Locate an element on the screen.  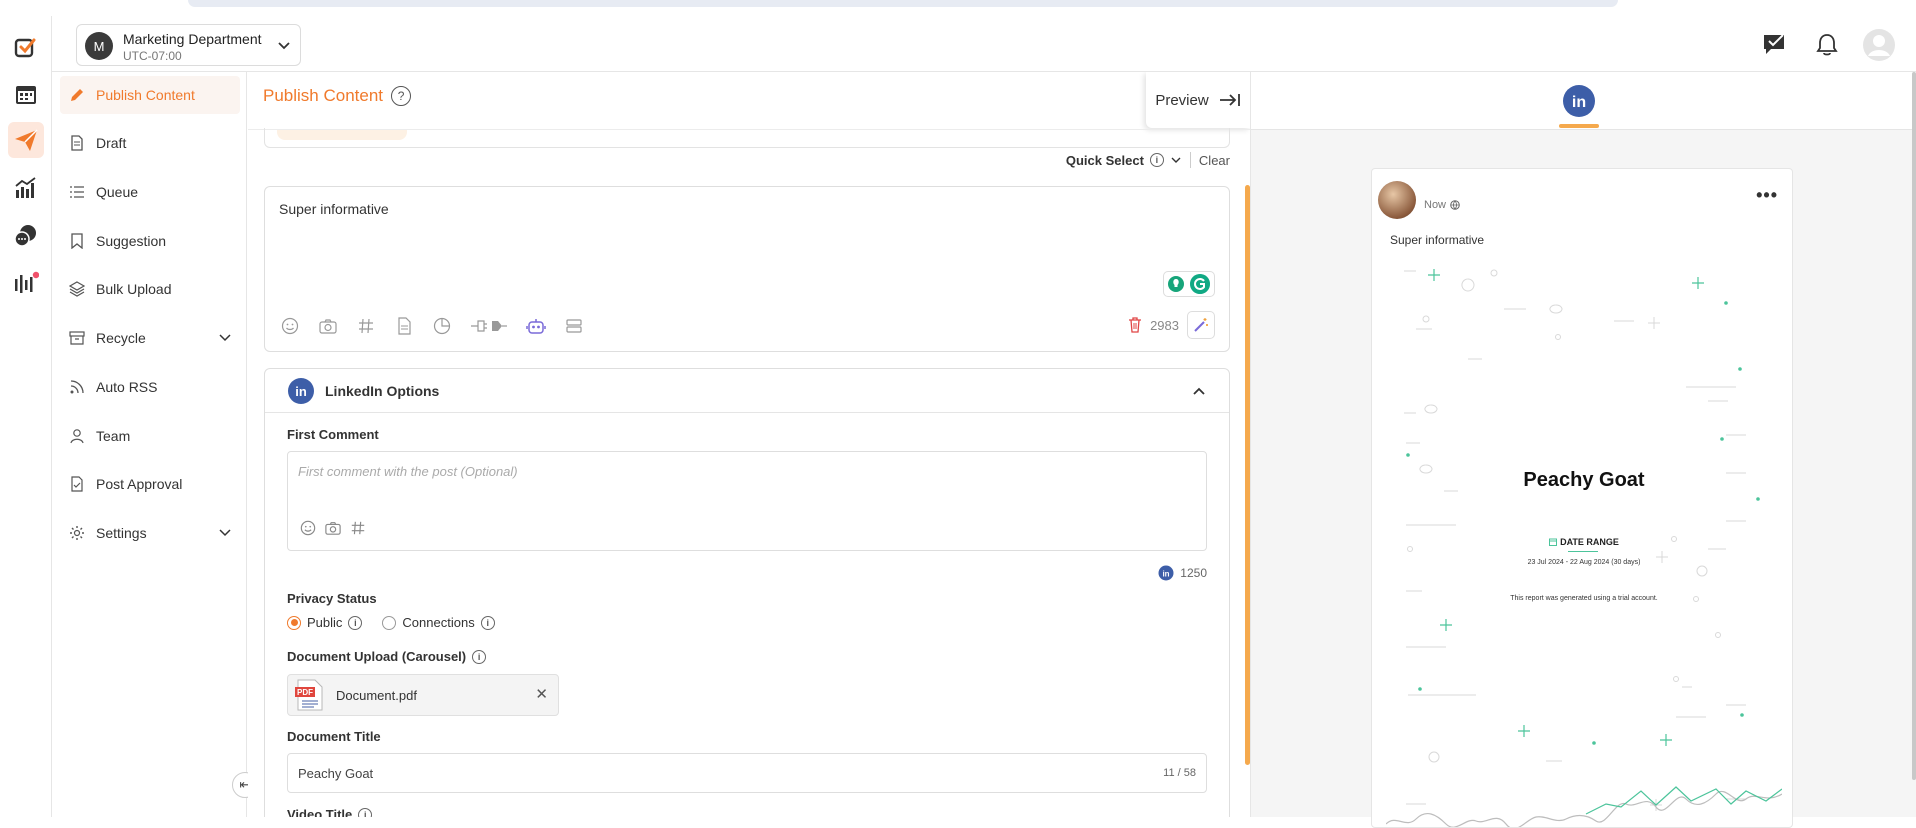
grammarly-icon is located at coordinates (1200, 284).